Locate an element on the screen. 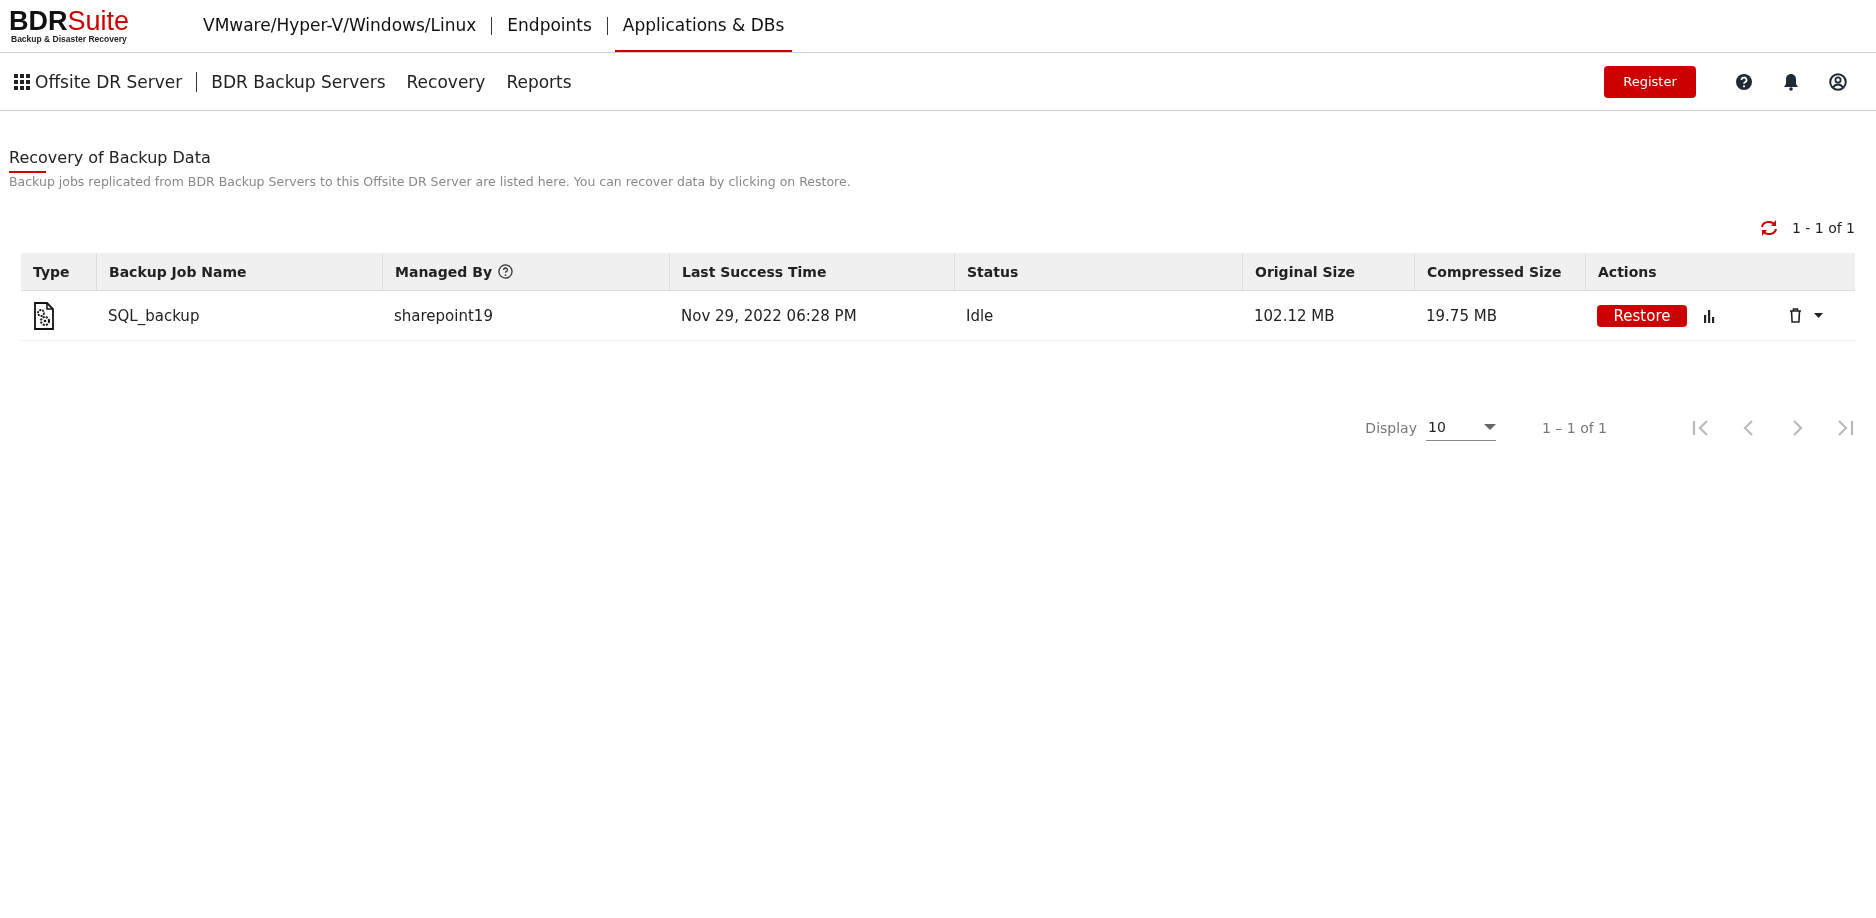 The image size is (1876, 918). nav-link: Reports is located at coordinates (539, 81).